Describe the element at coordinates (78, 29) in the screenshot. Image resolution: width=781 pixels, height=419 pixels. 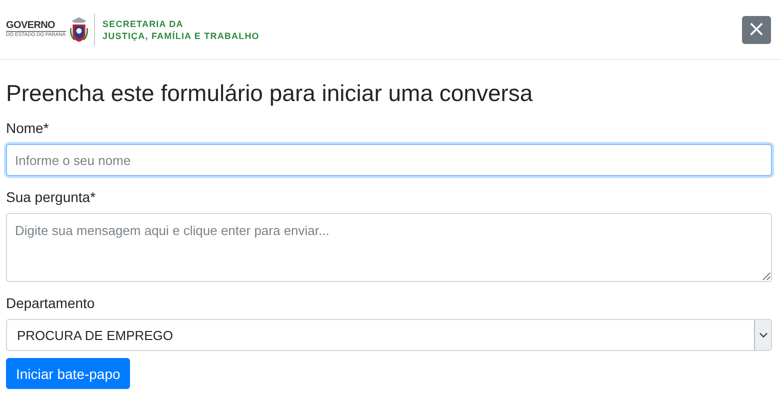
I see `coat-of-arms-icon` at that location.